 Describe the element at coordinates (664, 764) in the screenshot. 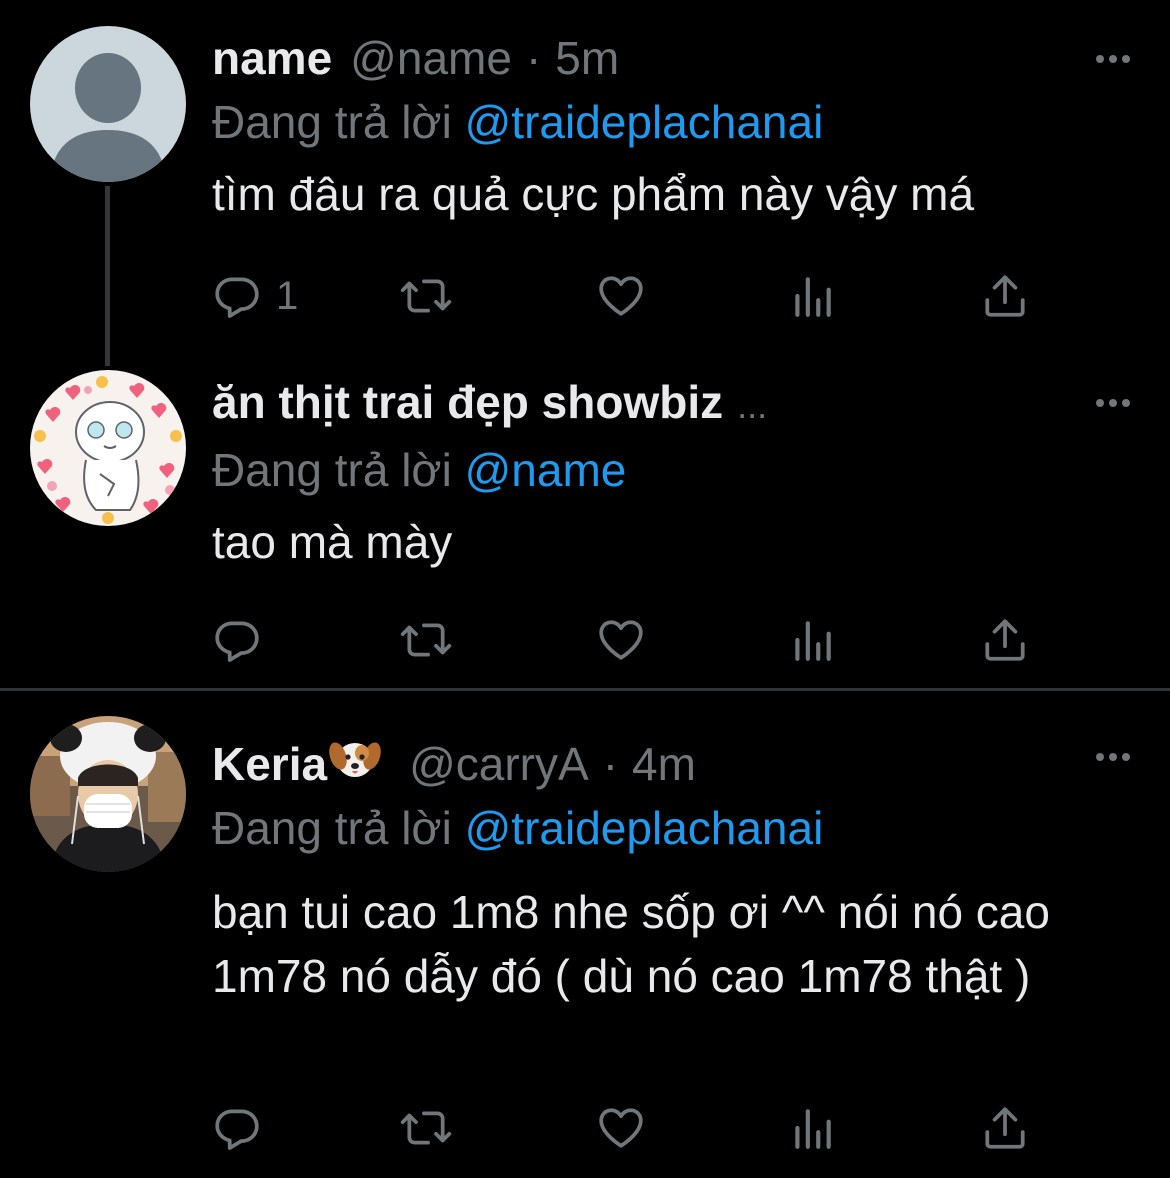

I see `timestamp: 4m` at that location.